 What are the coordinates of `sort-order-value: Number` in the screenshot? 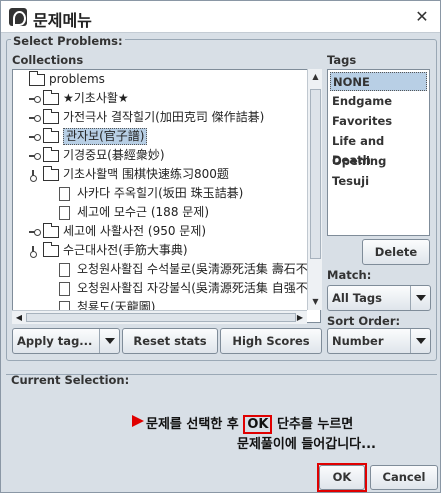 It's located at (358, 341).